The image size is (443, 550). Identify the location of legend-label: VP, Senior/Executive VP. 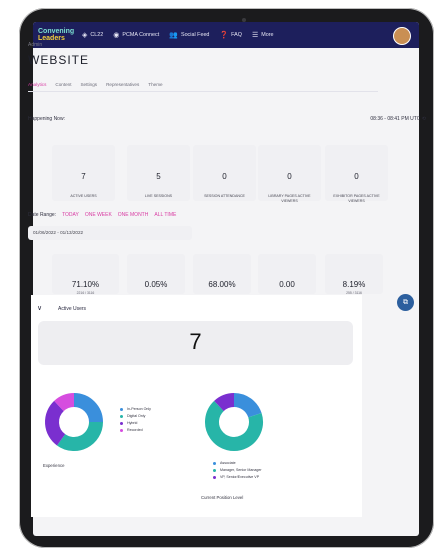
(240, 477).